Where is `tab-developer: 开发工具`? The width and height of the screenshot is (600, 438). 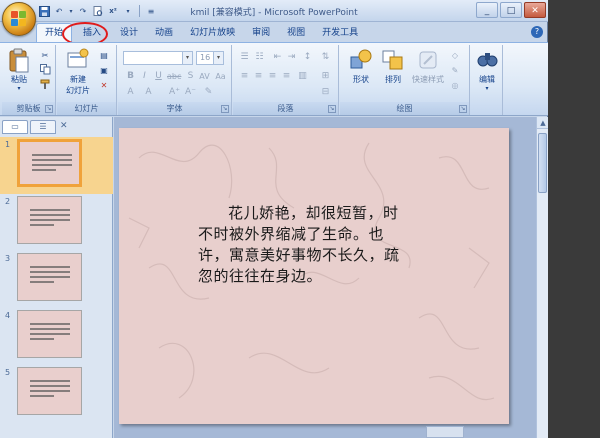 tab-developer: 开发工具 is located at coordinates (340, 33).